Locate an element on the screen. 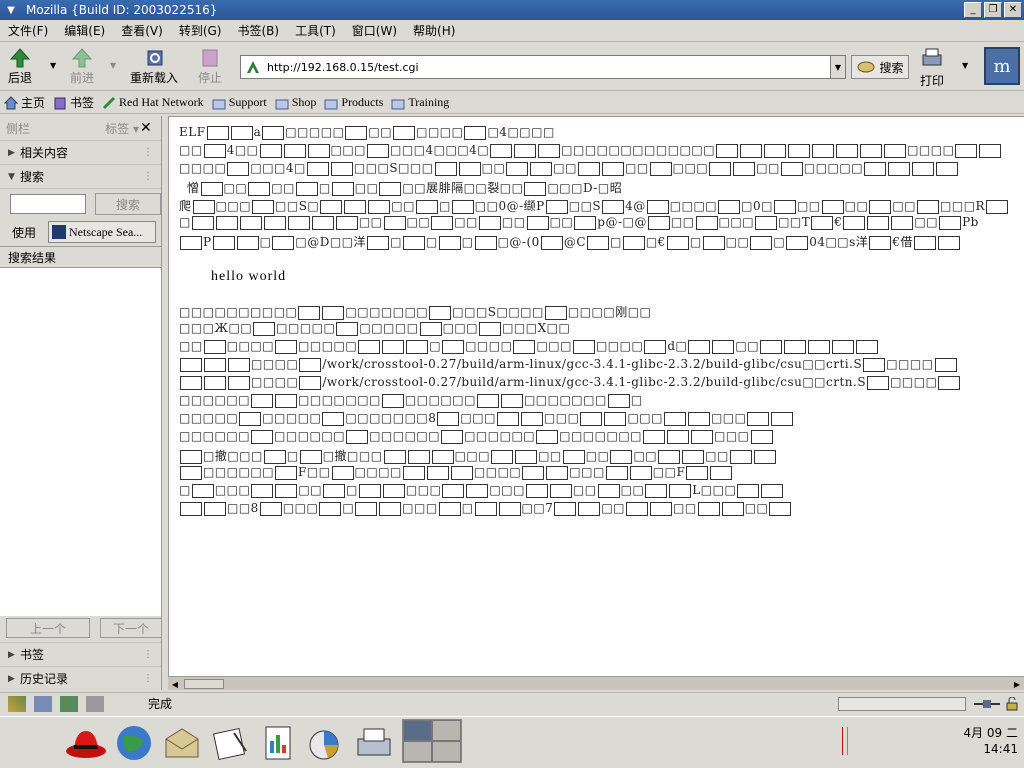 This screenshot has width=1024, height=768. back-button: 后退 is located at coordinates (20, 66).